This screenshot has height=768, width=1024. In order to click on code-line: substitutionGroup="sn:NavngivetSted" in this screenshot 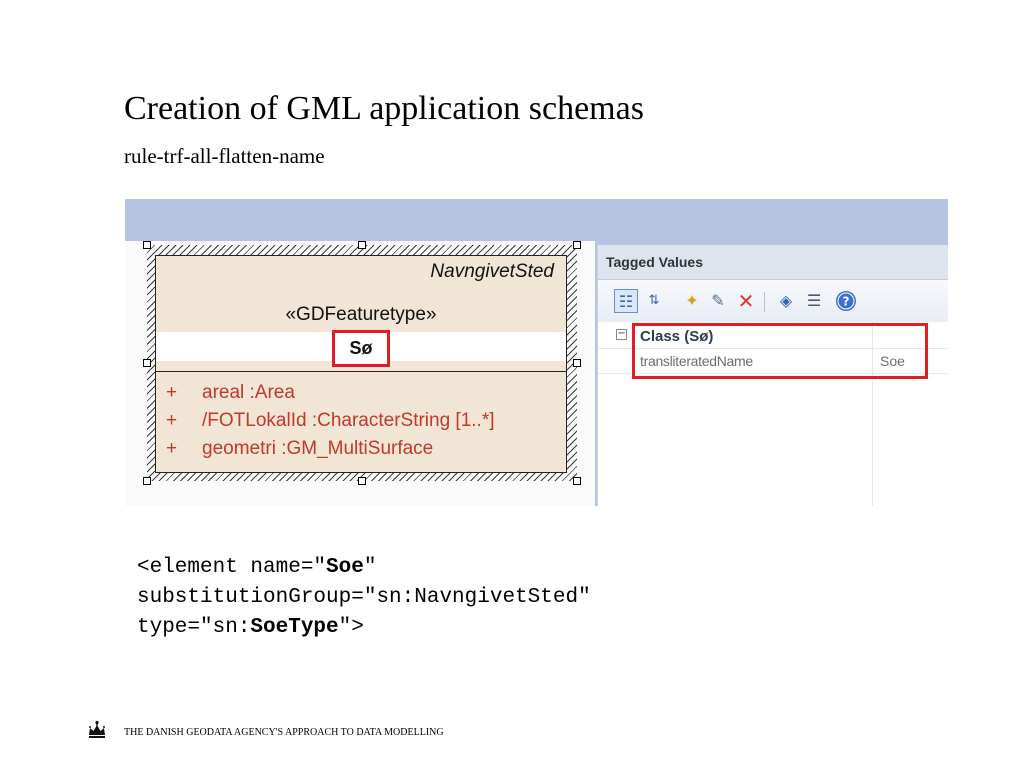, I will do `click(364, 597)`.